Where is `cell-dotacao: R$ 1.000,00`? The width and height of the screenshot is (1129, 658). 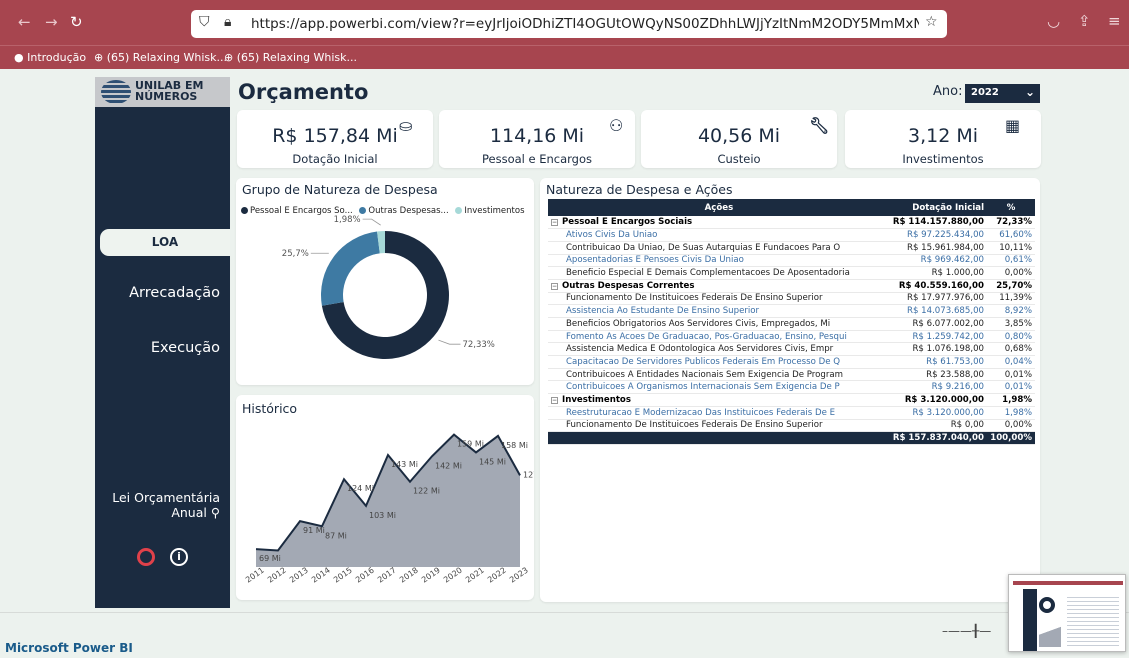 cell-dotacao: R$ 1.000,00 is located at coordinates (938, 273).